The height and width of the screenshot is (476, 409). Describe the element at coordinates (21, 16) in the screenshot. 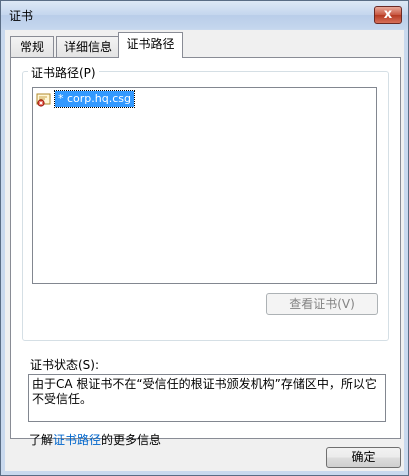

I see `window-title: 证书` at that location.